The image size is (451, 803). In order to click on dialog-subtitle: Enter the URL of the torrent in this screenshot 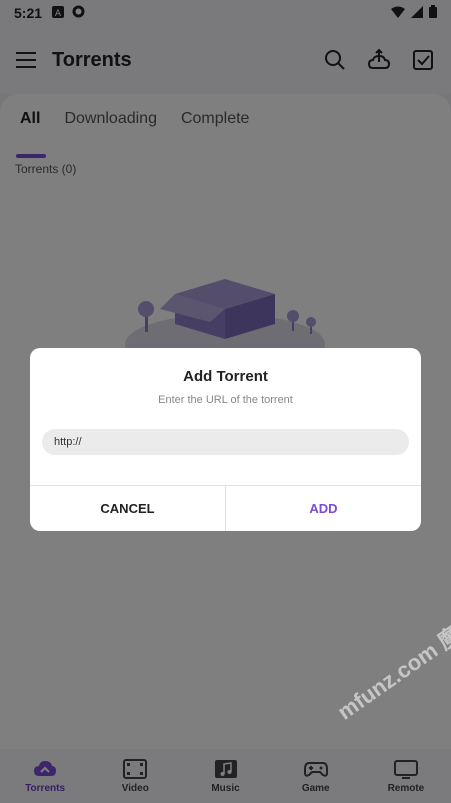, I will do `click(225, 400)`.